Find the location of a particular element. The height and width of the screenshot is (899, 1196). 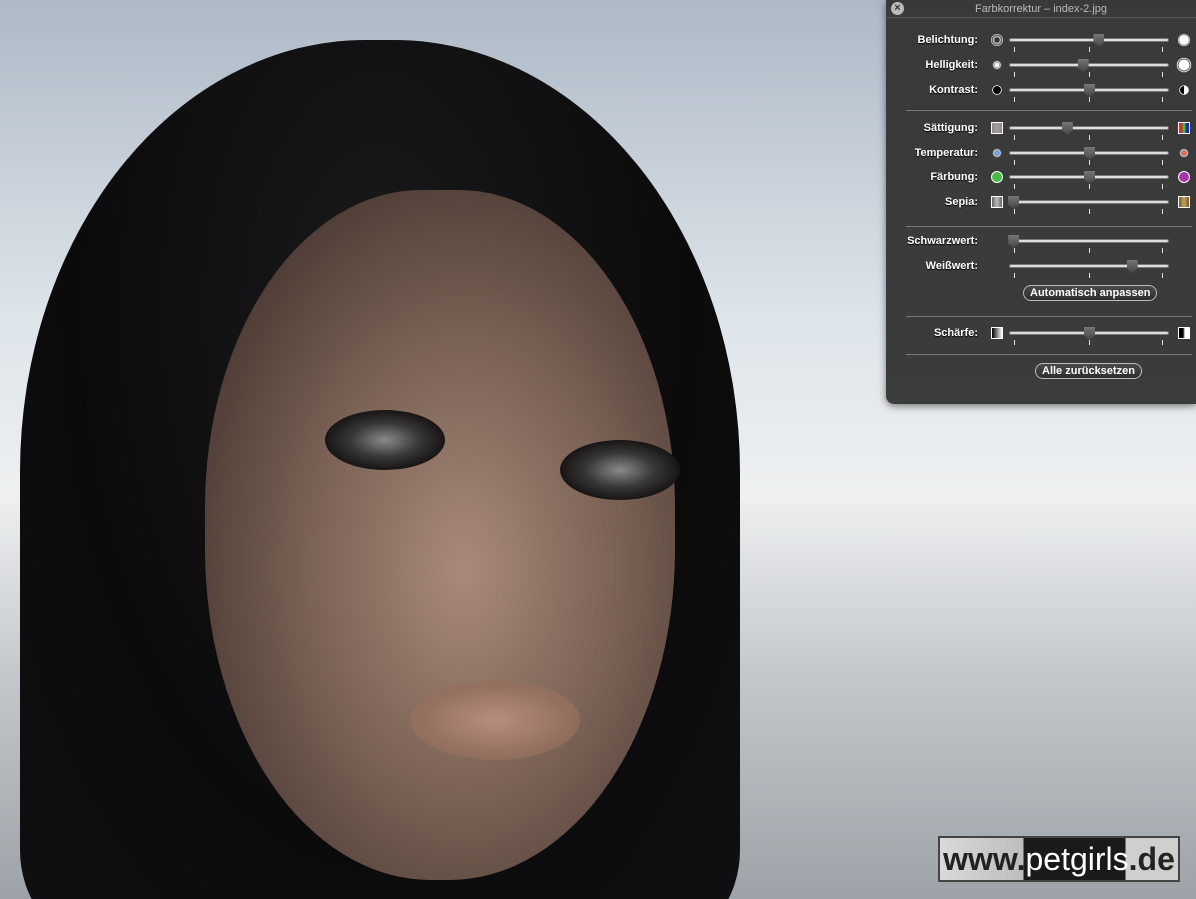

slider-row: Temperatur: is located at coordinates (1041, 155).